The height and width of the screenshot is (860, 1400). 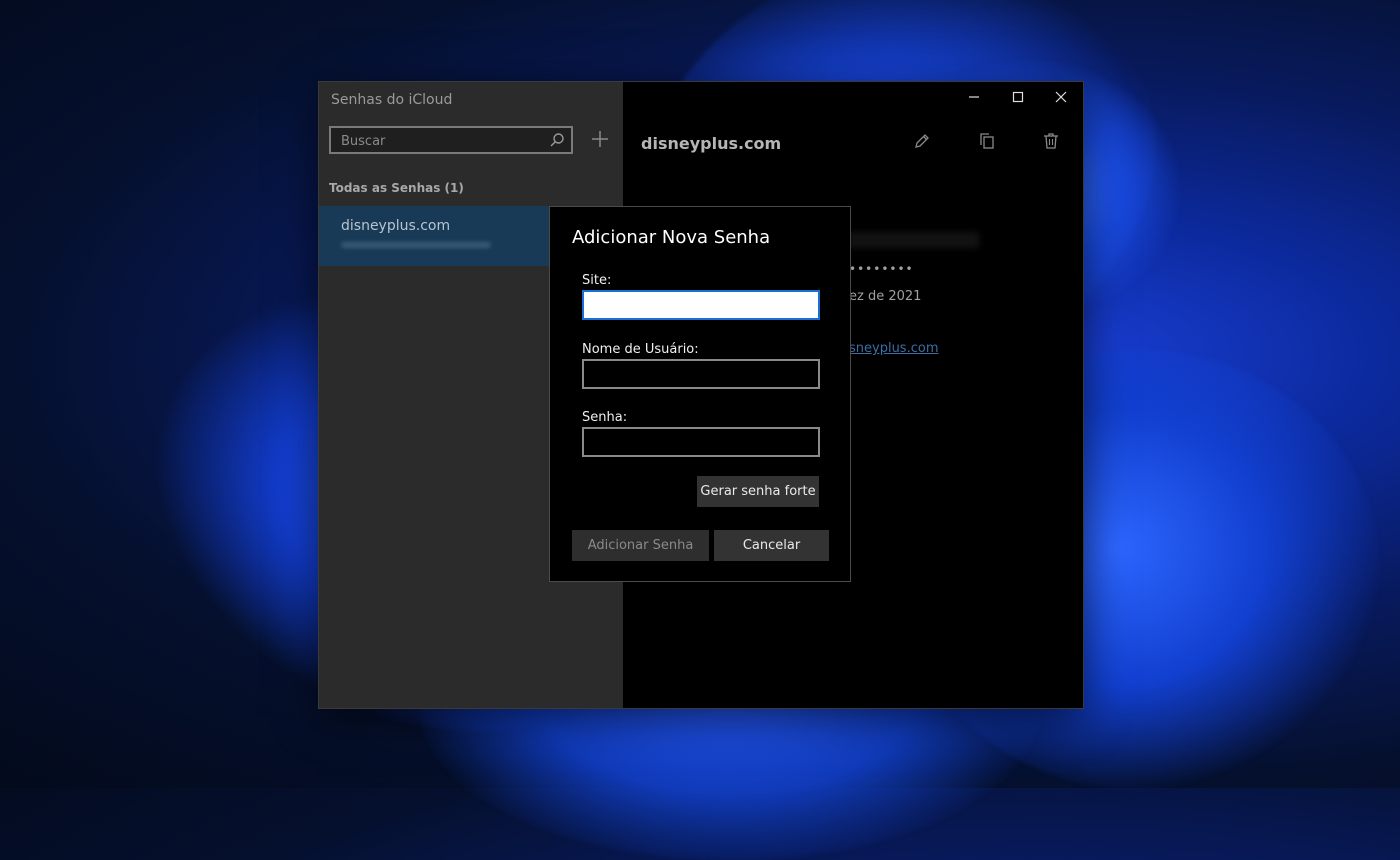 What do you see at coordinates (914, 240) in the screenshot?
I see `detail-username-blurred` at bounding box center [914, 240].